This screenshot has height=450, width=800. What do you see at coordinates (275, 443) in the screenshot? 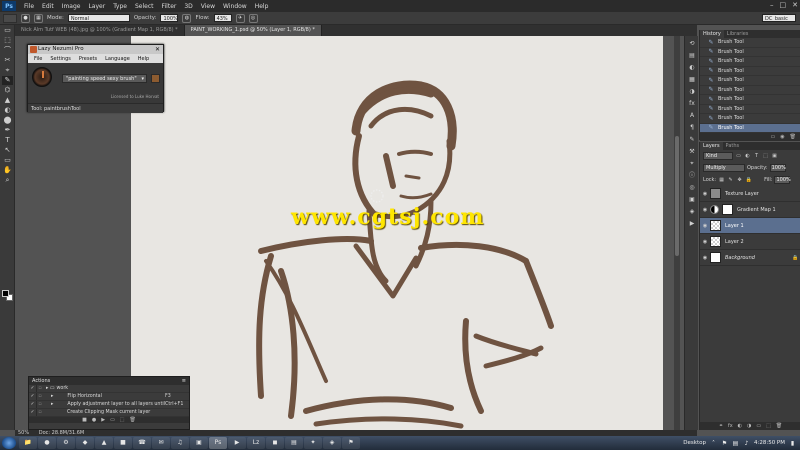
I see `taskbar-app-icon: ◼` at bounding box center [275, 443].